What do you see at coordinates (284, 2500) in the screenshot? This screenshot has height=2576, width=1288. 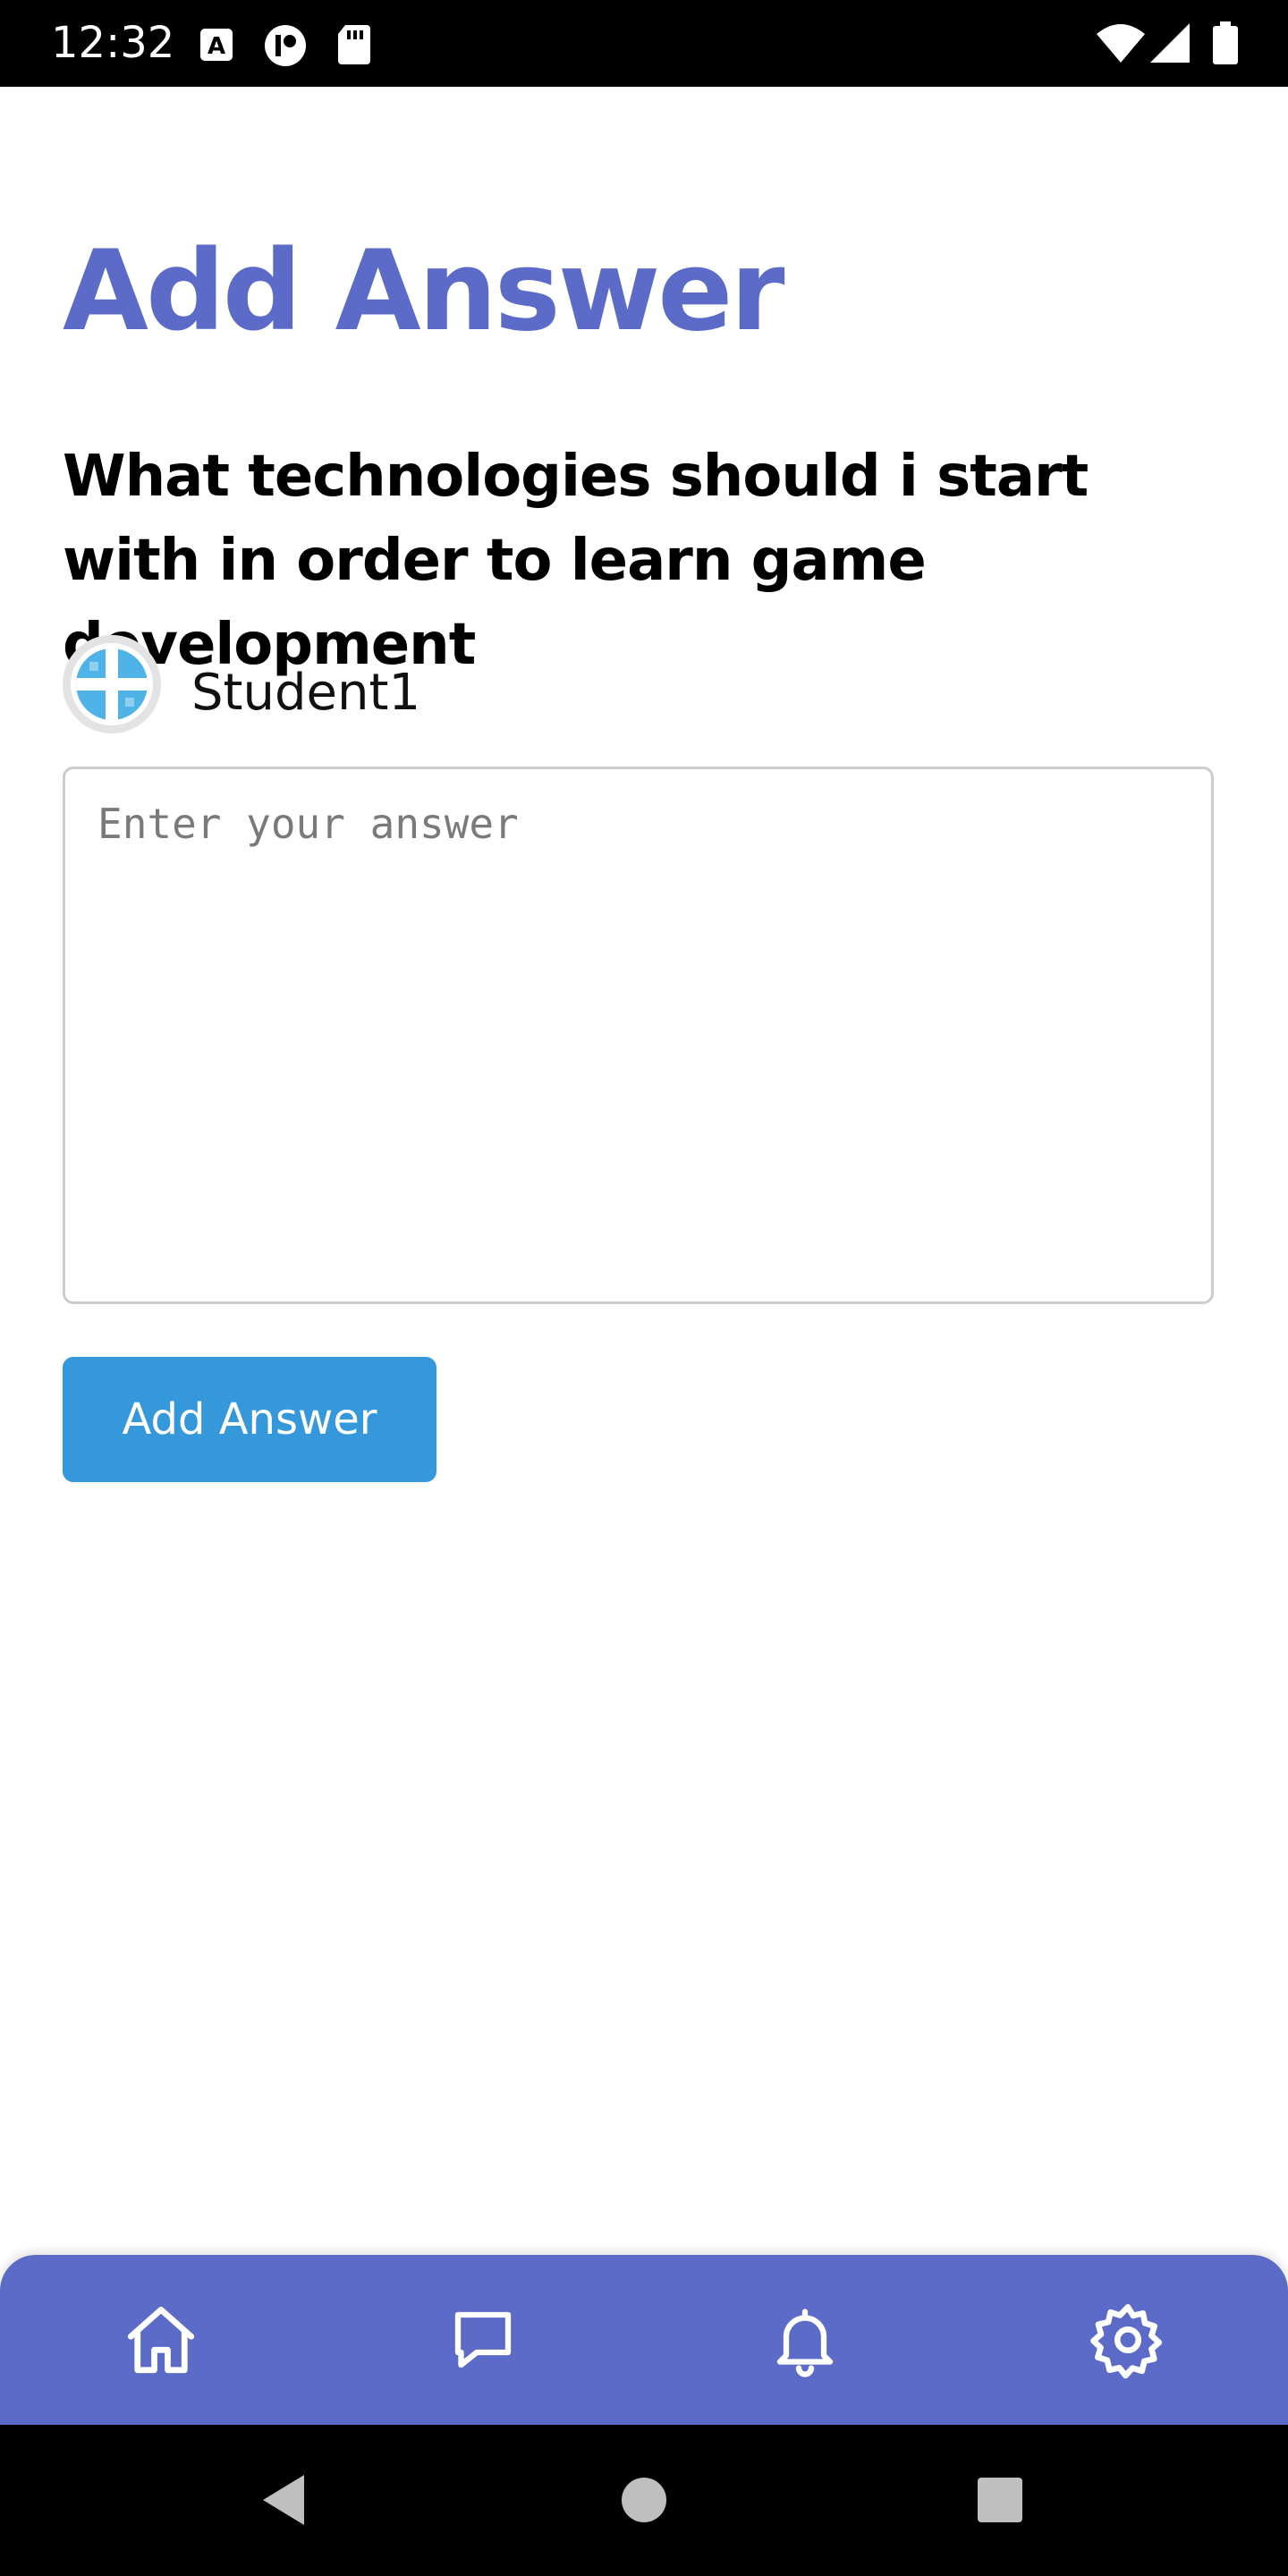 I see `back-icon` at bounding box center [284, 2500].